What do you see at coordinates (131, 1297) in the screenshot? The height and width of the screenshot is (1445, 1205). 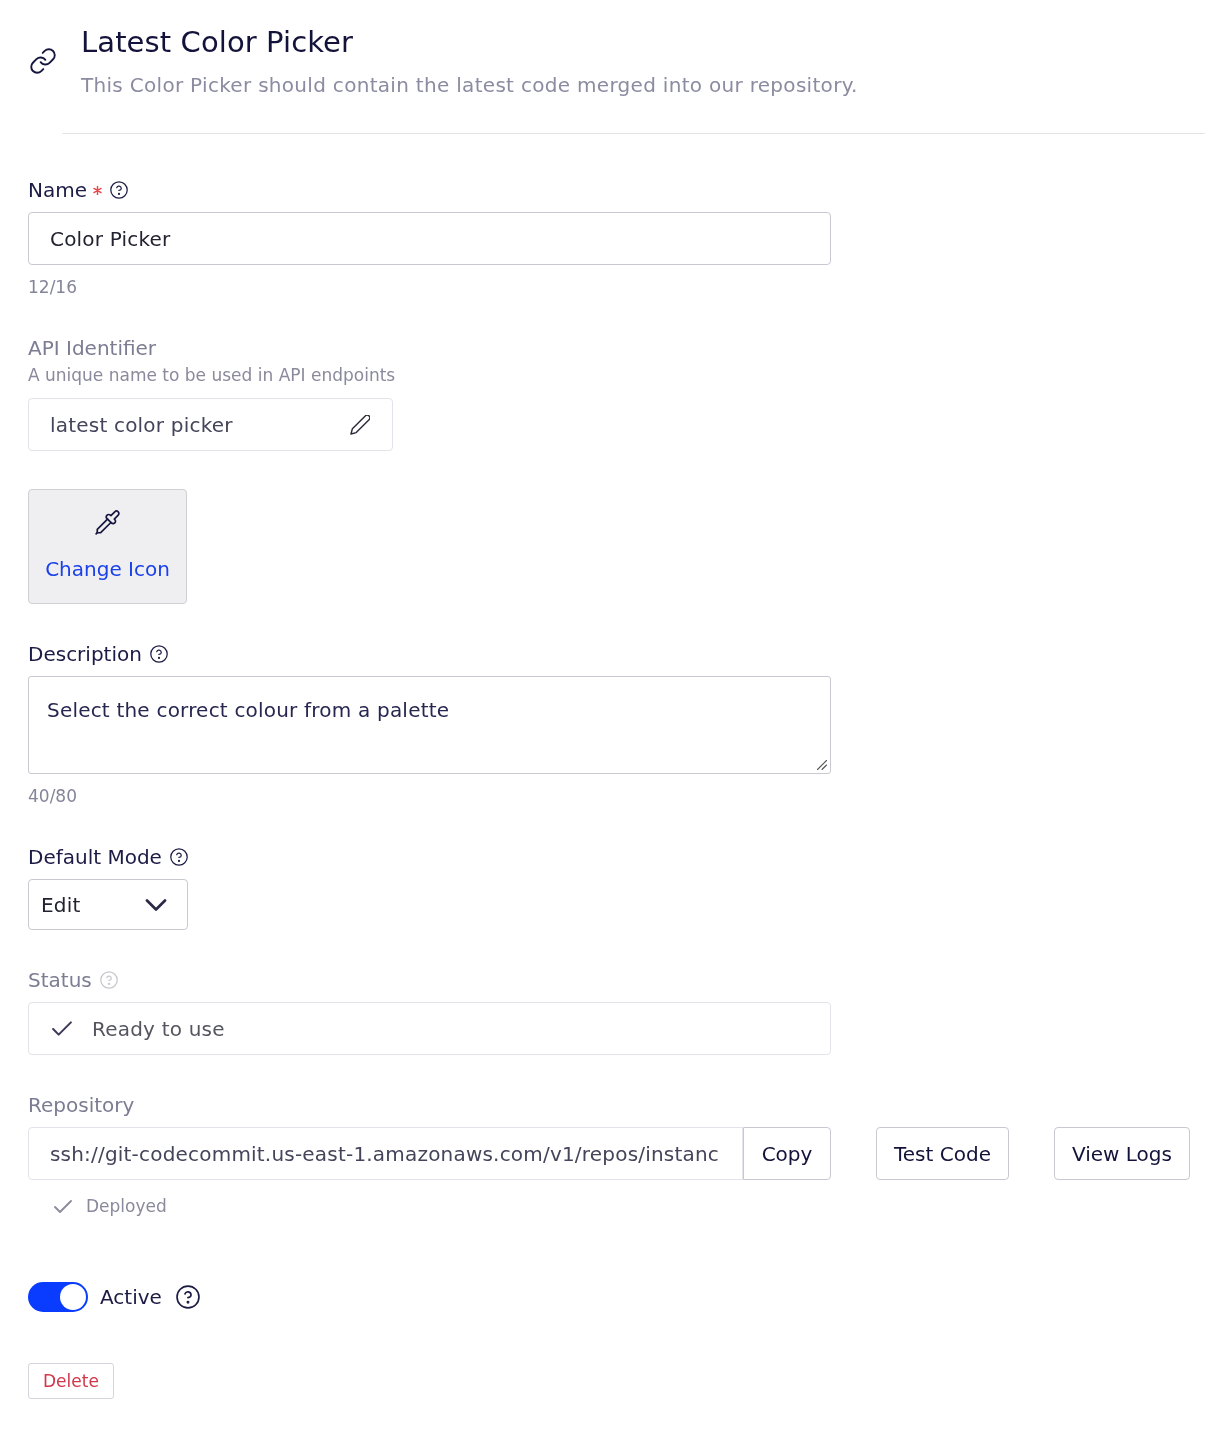 I see `toggle-label: Active` at bounding box center [131, 1297].